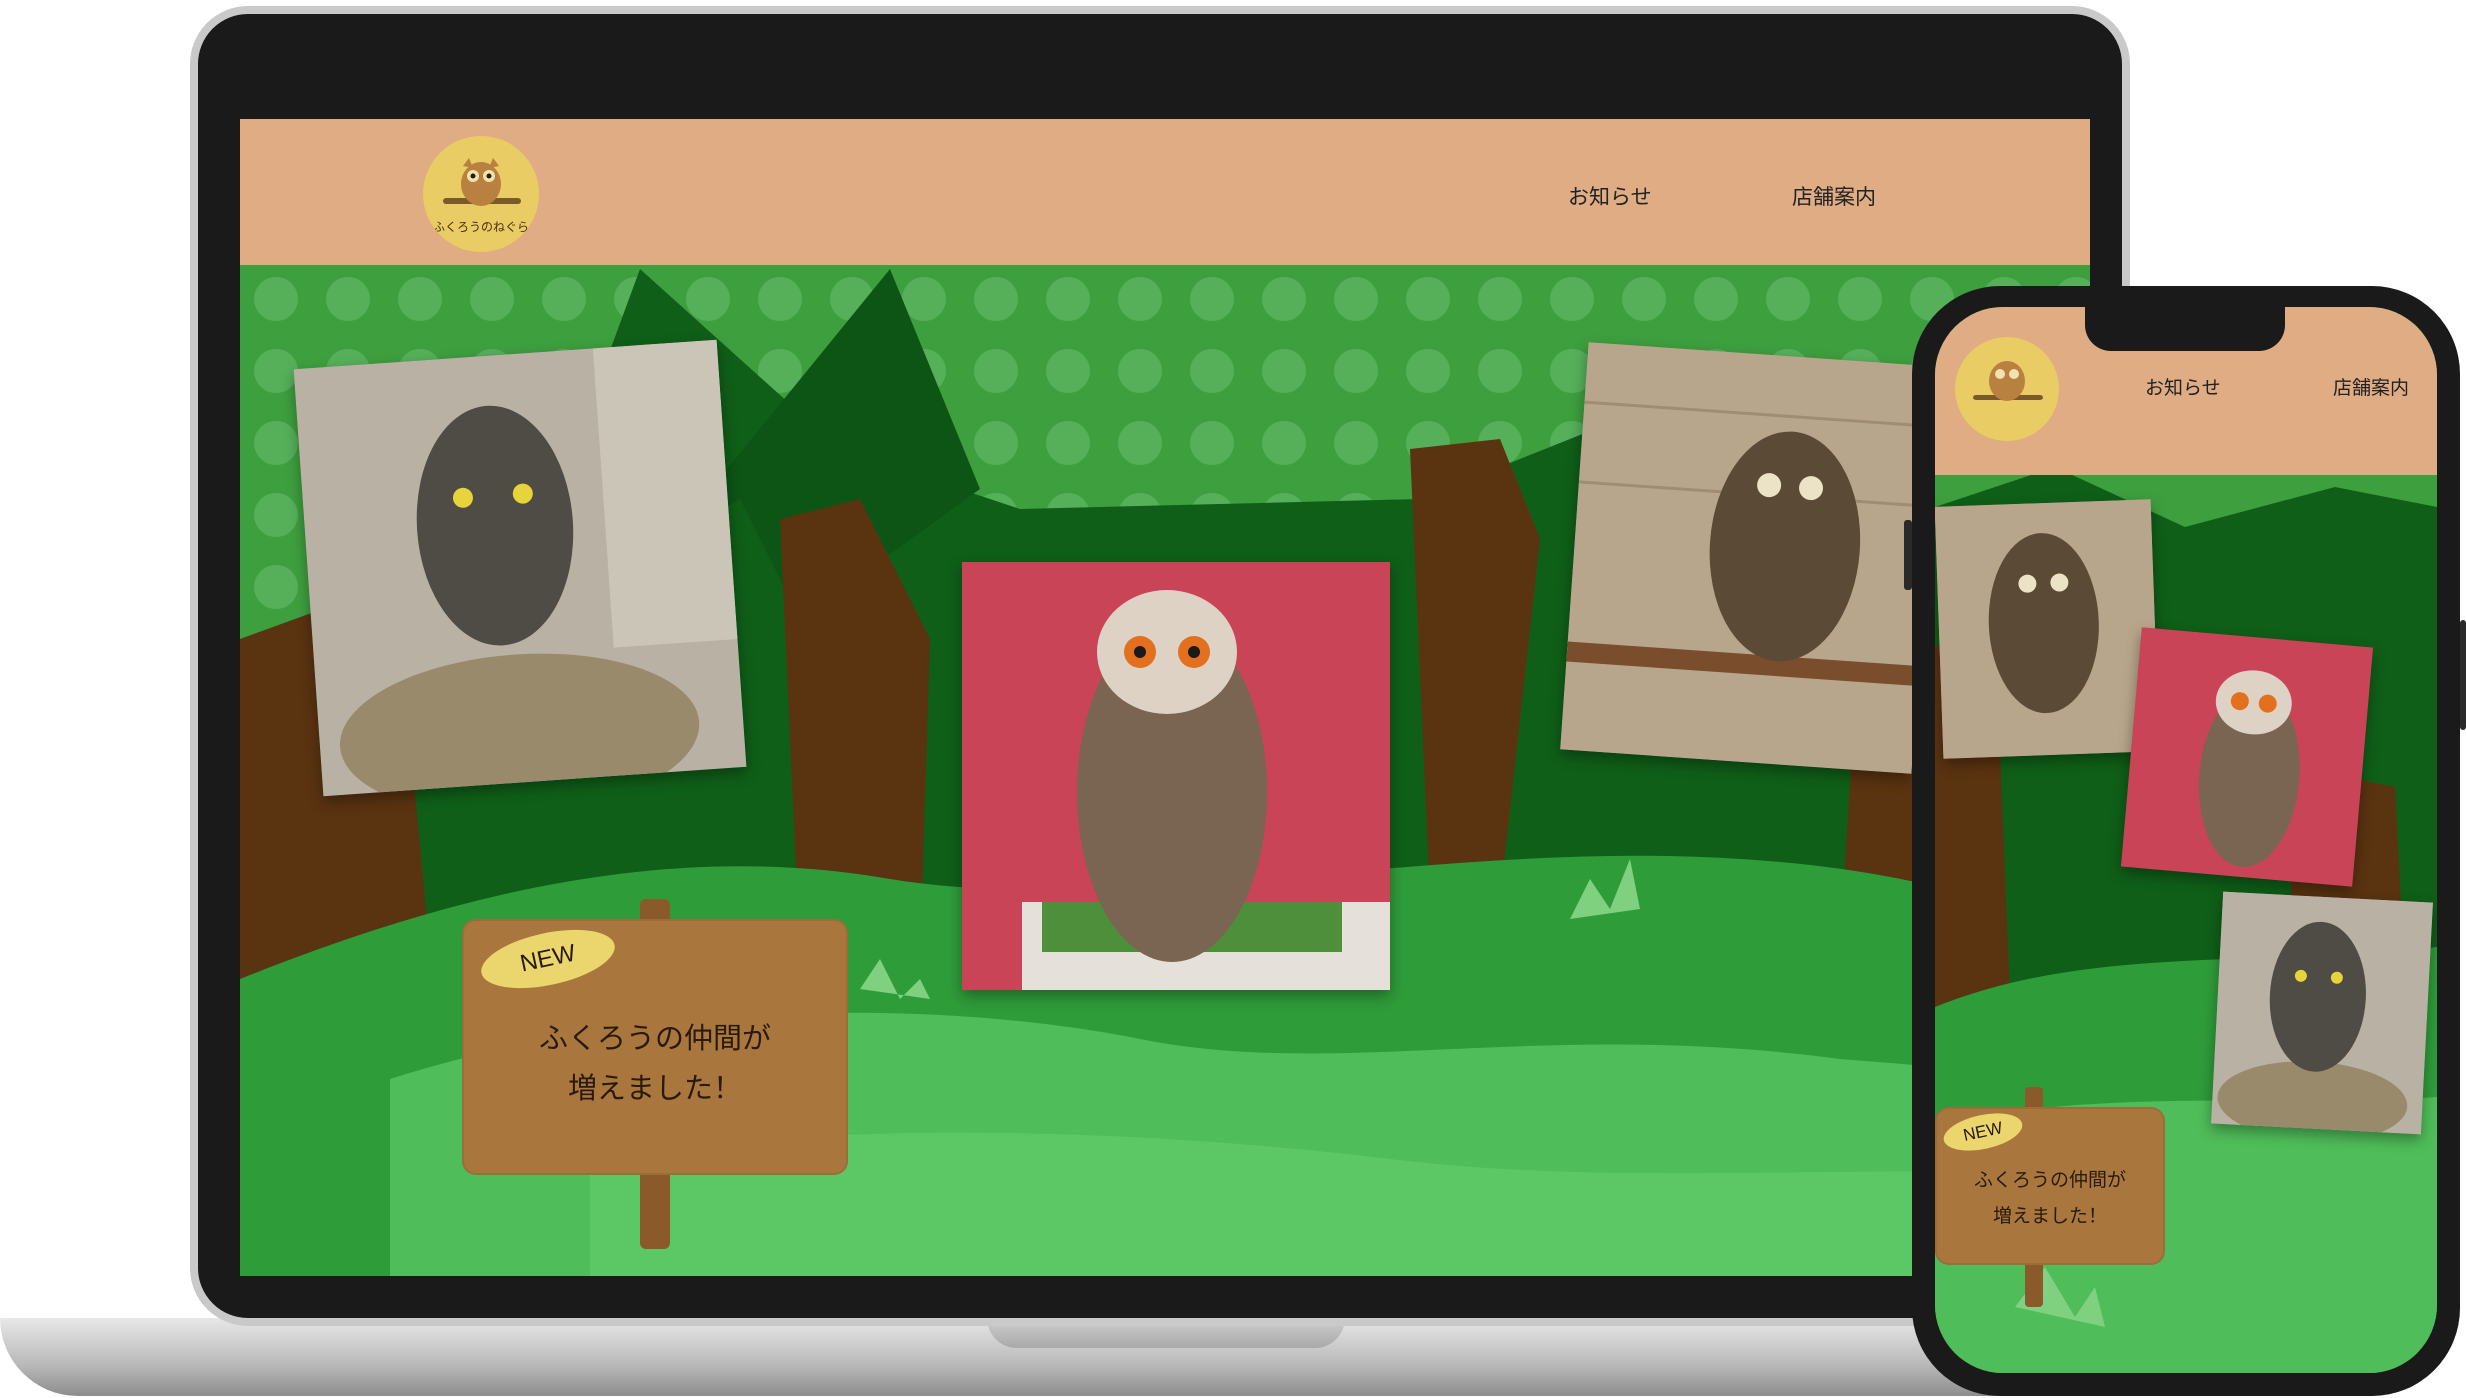  What do you see at coordinates (1983, 1132) in the screenshot?
I see `phone-new-badge: NEW` at bounding box center [1983, 1132].